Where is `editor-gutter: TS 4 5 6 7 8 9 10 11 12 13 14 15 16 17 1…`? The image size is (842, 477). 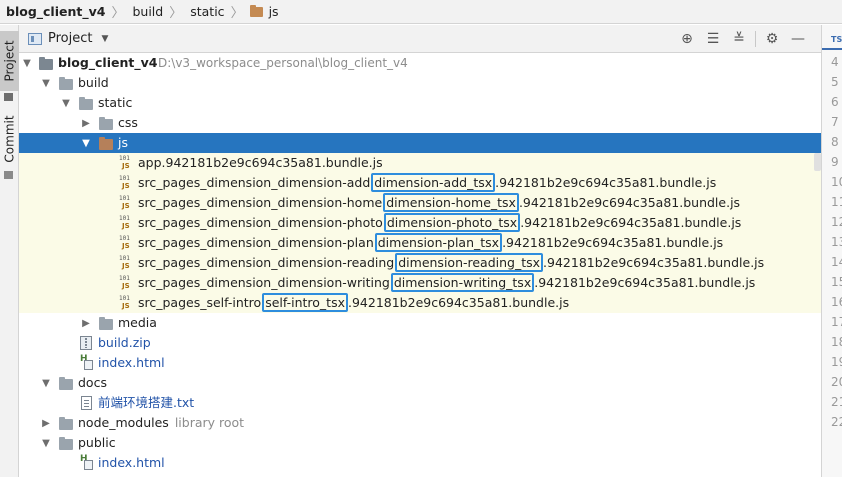
editor-gutter: TS 4 5 6 7 8 9 10 11 12 13 14 15 16 17 1… is located at coordinates (831, 251).